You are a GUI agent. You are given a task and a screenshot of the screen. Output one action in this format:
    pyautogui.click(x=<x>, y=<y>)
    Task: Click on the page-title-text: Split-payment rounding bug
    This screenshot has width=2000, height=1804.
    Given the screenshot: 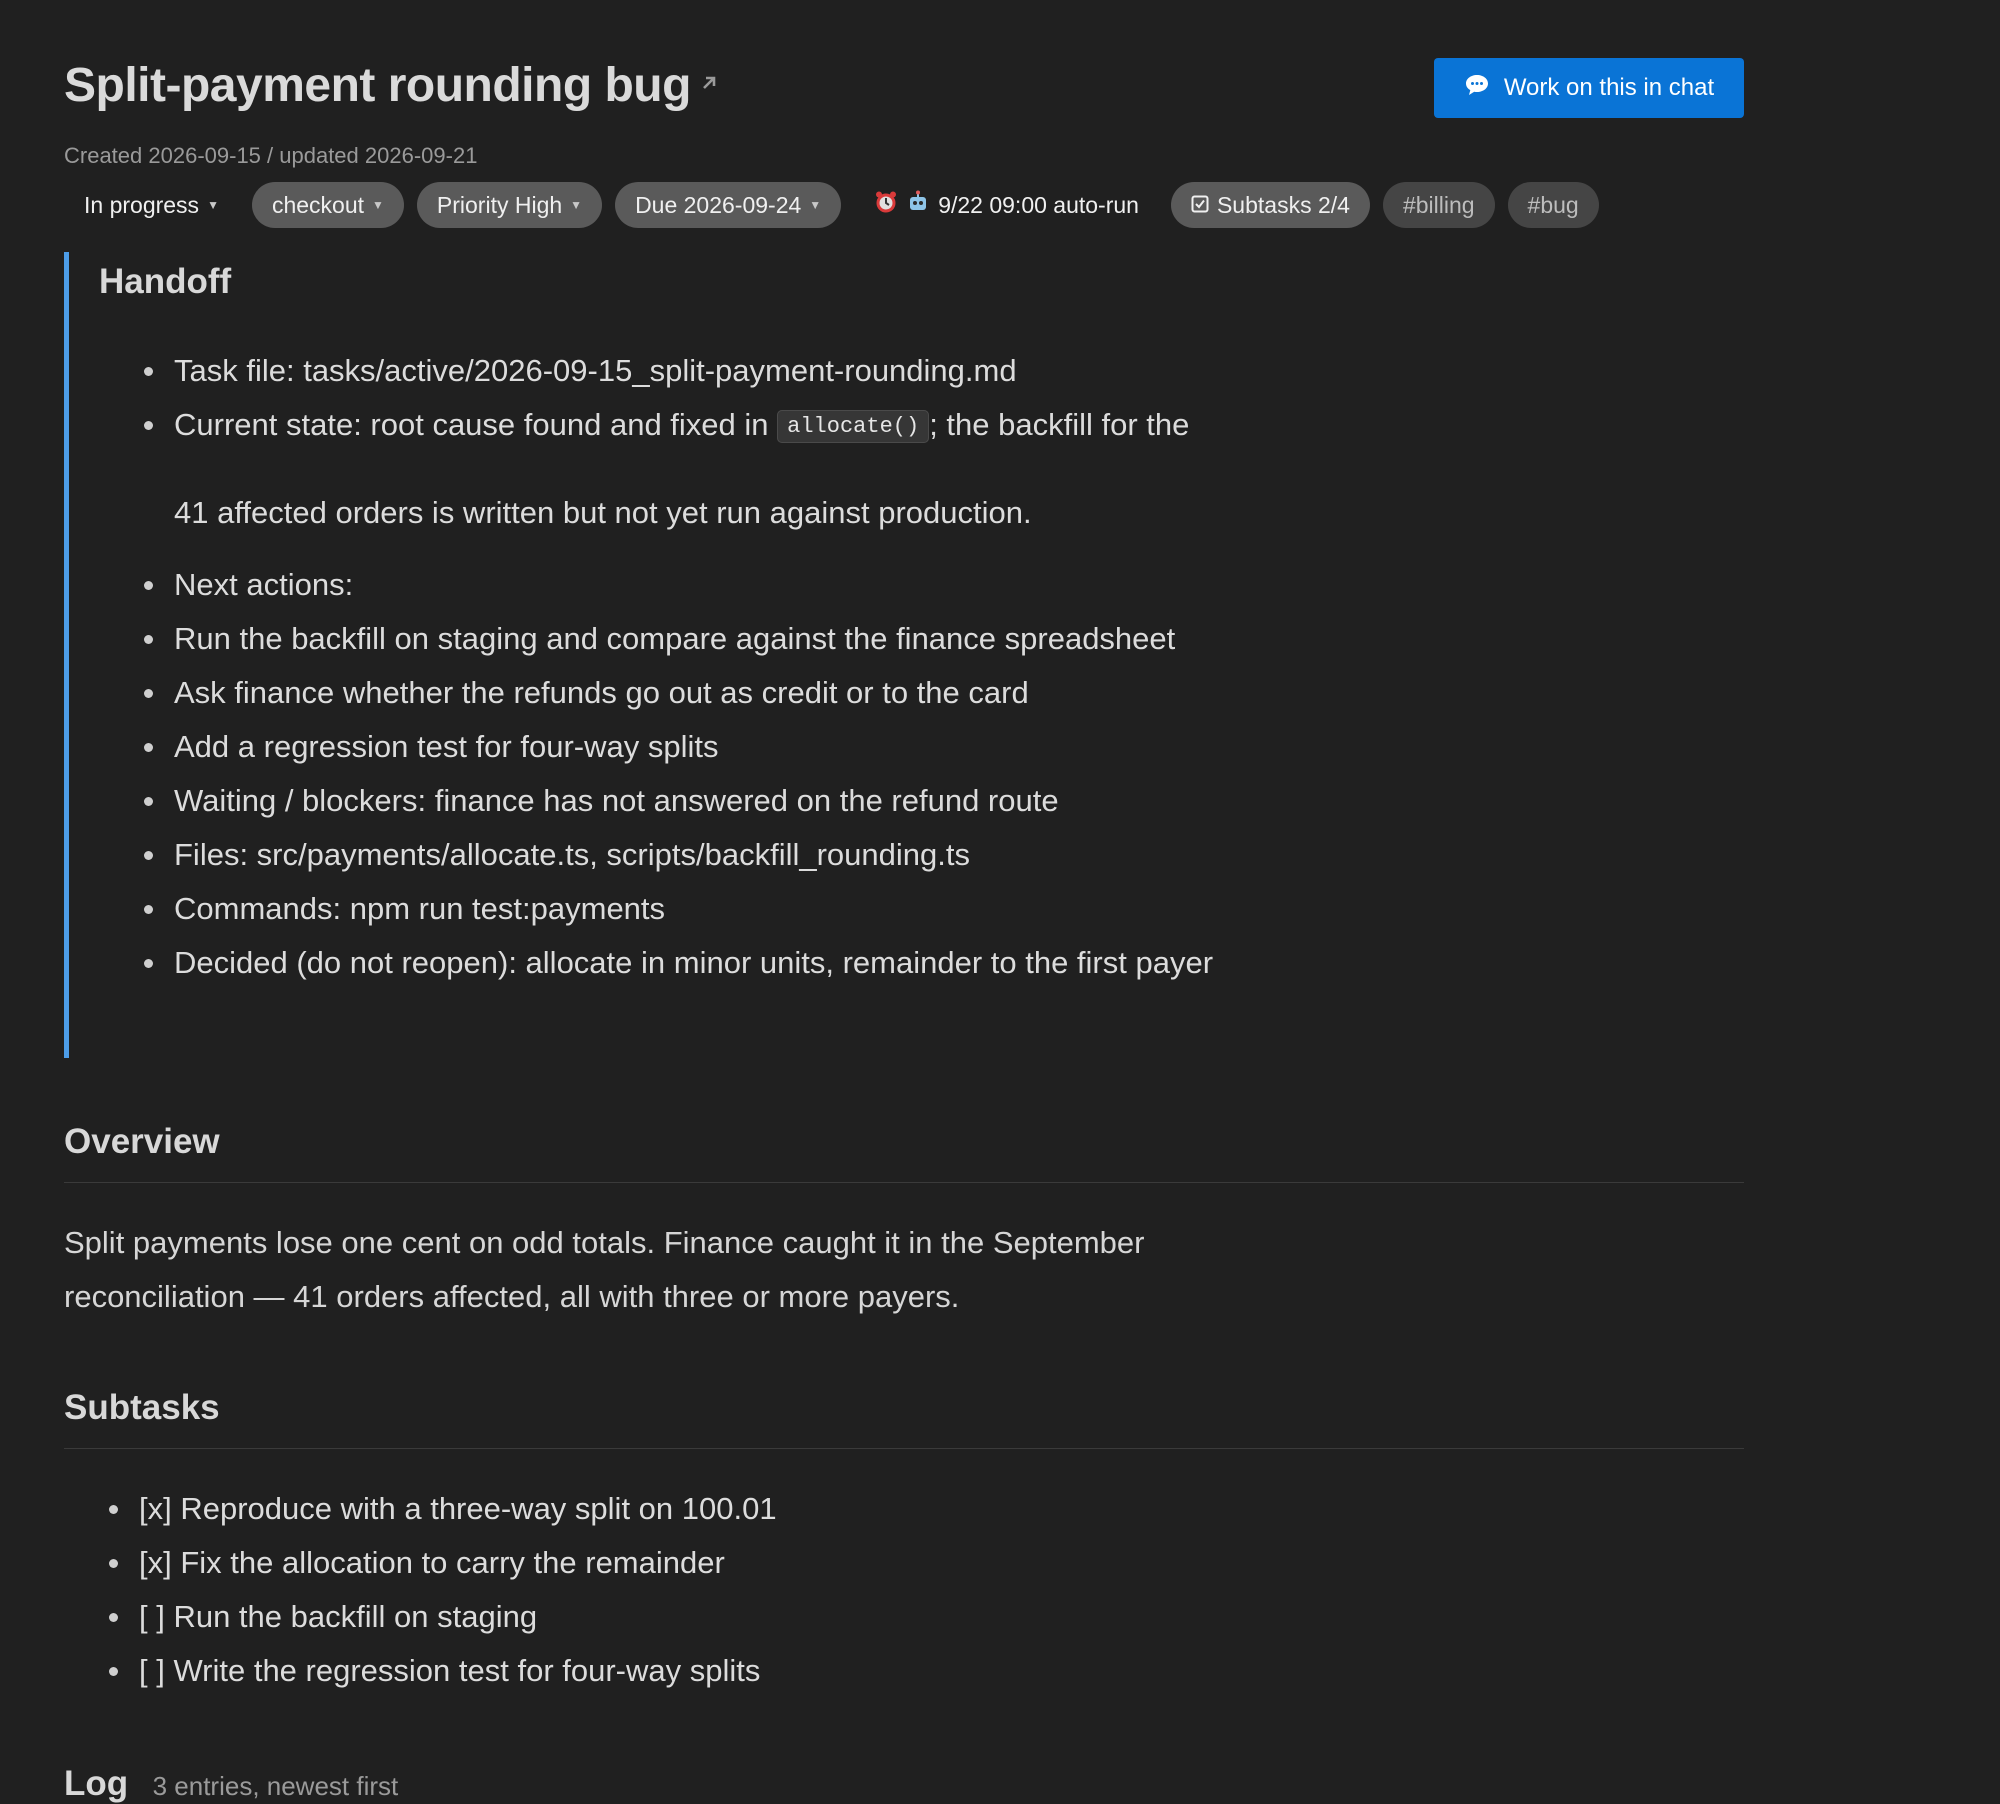 What is the action you would take?
    pyautogui.click(x=377, y=85)
    